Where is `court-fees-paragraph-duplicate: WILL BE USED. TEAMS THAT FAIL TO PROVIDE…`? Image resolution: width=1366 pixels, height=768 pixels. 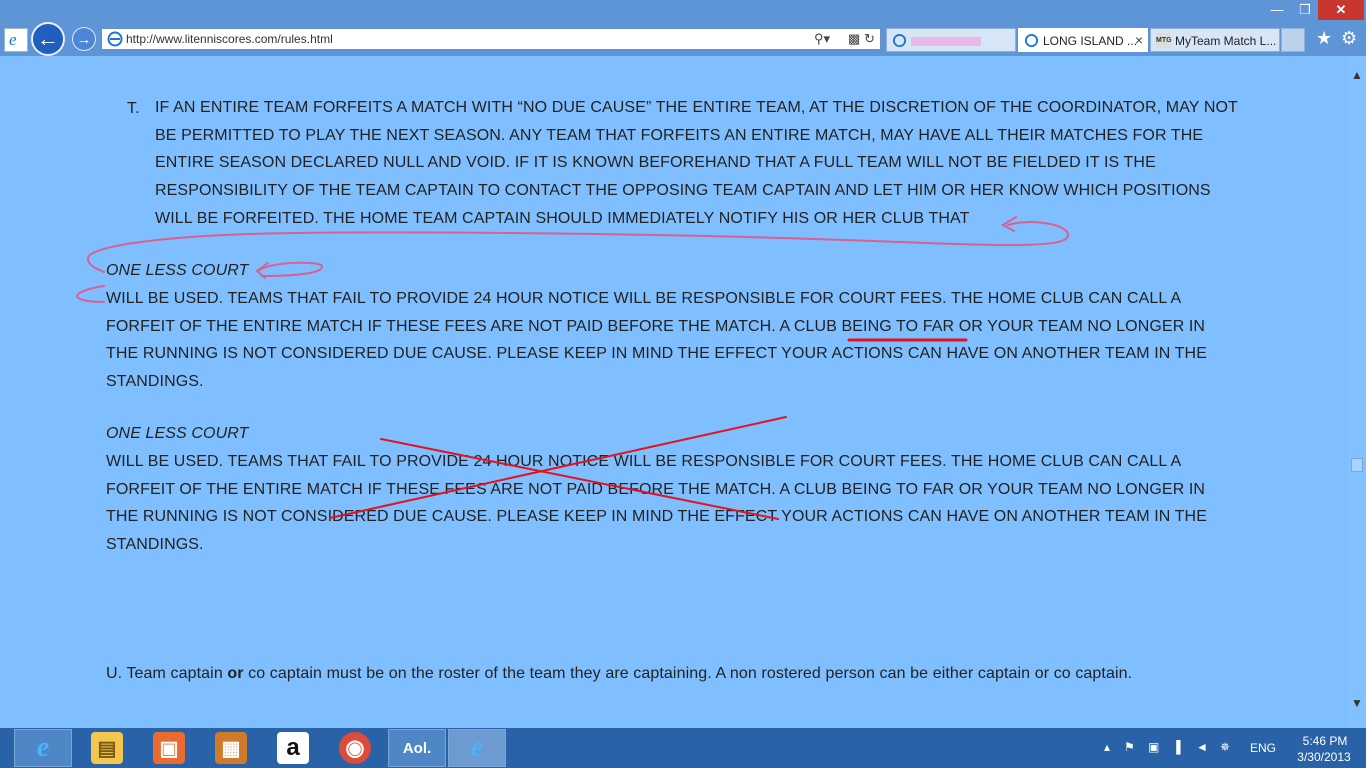
court-fees-paragraph-duplicate: WILL BE USED. TEAMS THAT FAIL TO PROVIDE… is located at coordinates (656, 503).